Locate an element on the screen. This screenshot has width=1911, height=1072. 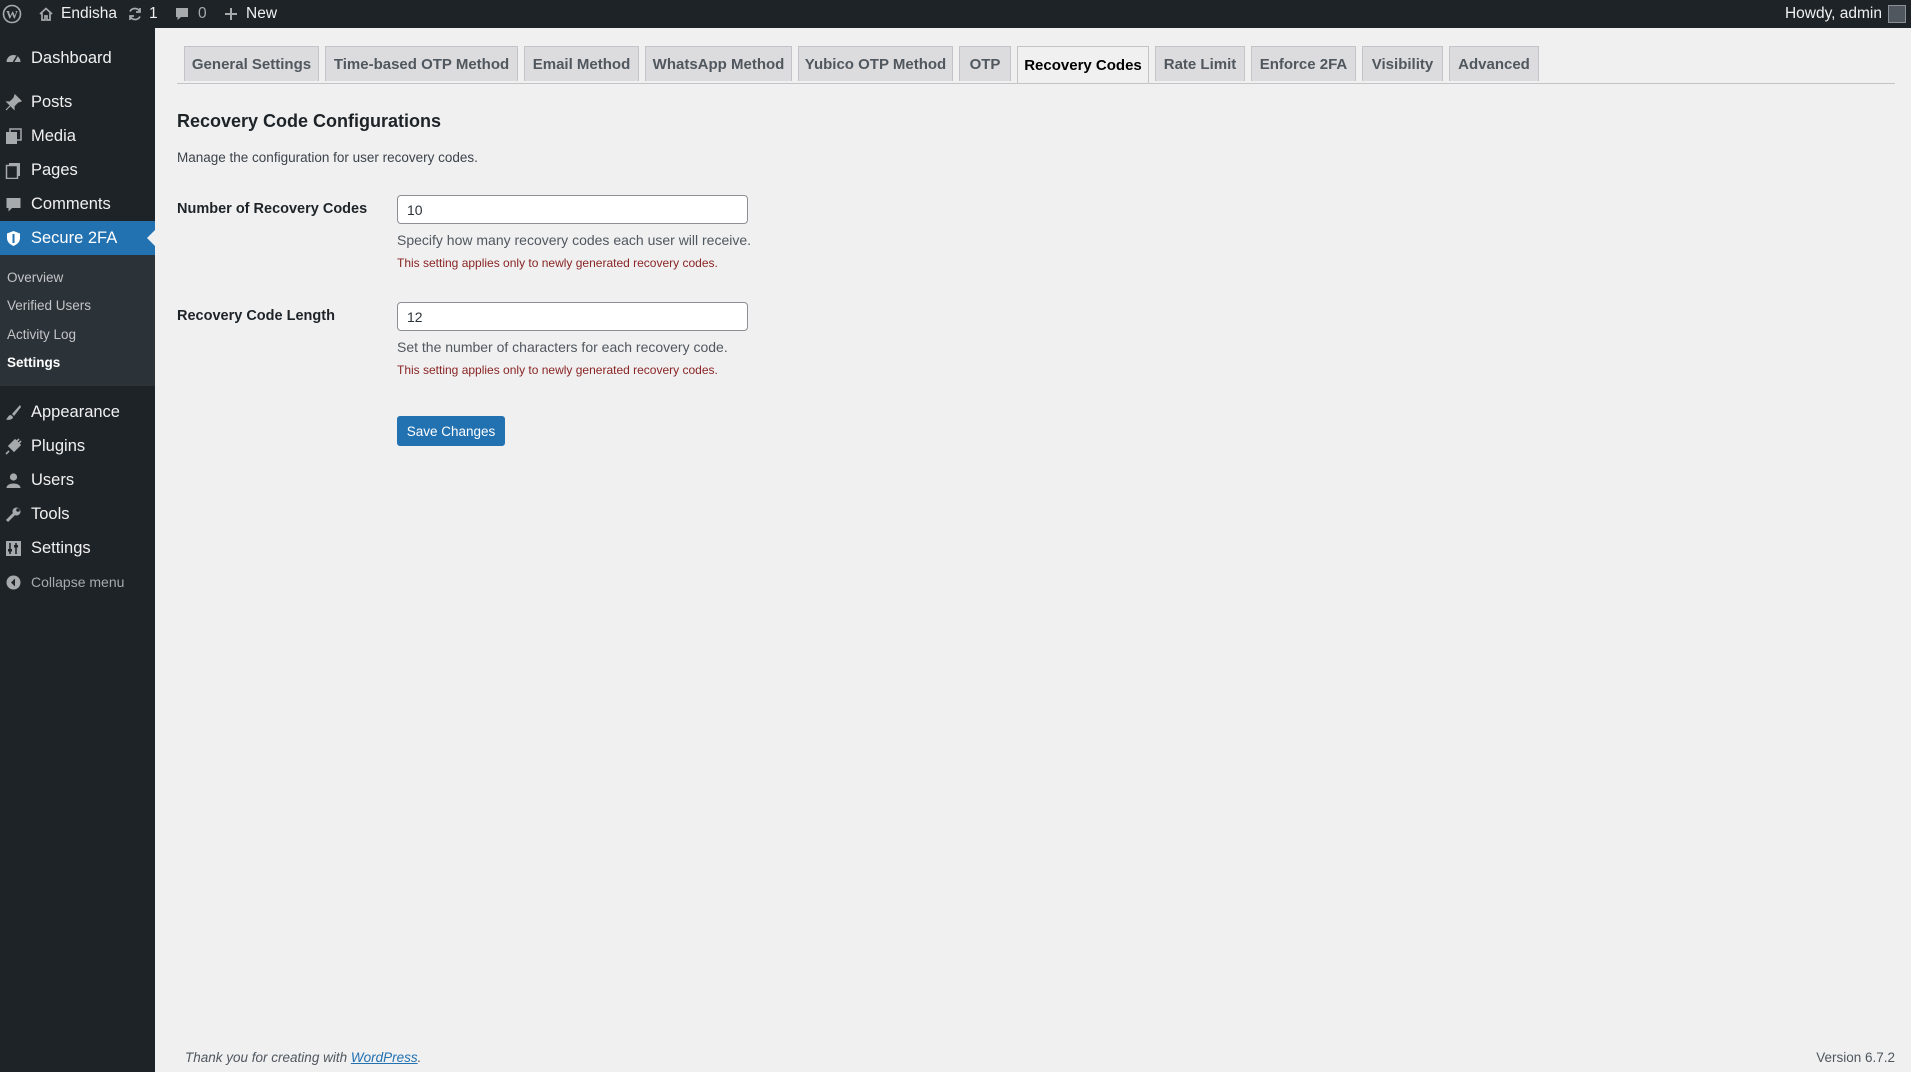
new-content-link: New is located at coordinates (250, 14).